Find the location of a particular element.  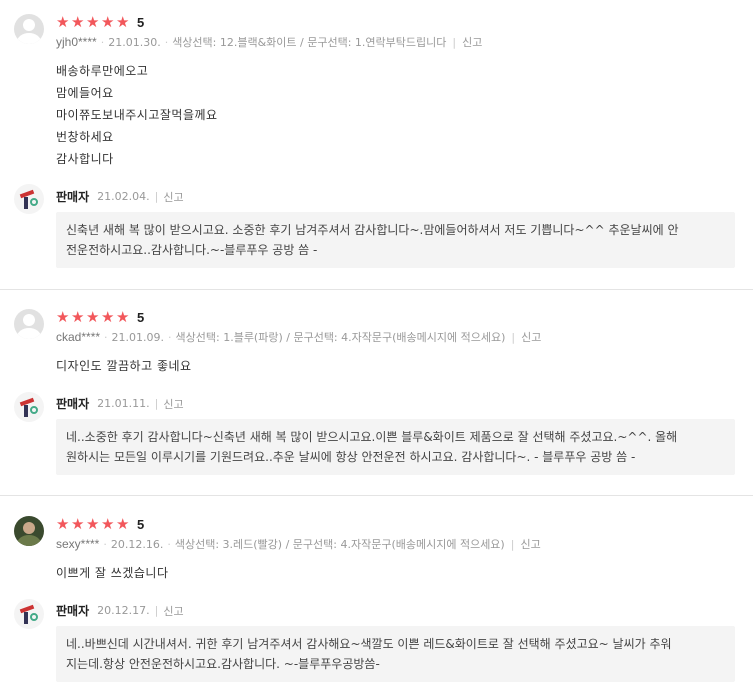

review-text-line: 맘에들어요 is located at coordinates (85, 93).